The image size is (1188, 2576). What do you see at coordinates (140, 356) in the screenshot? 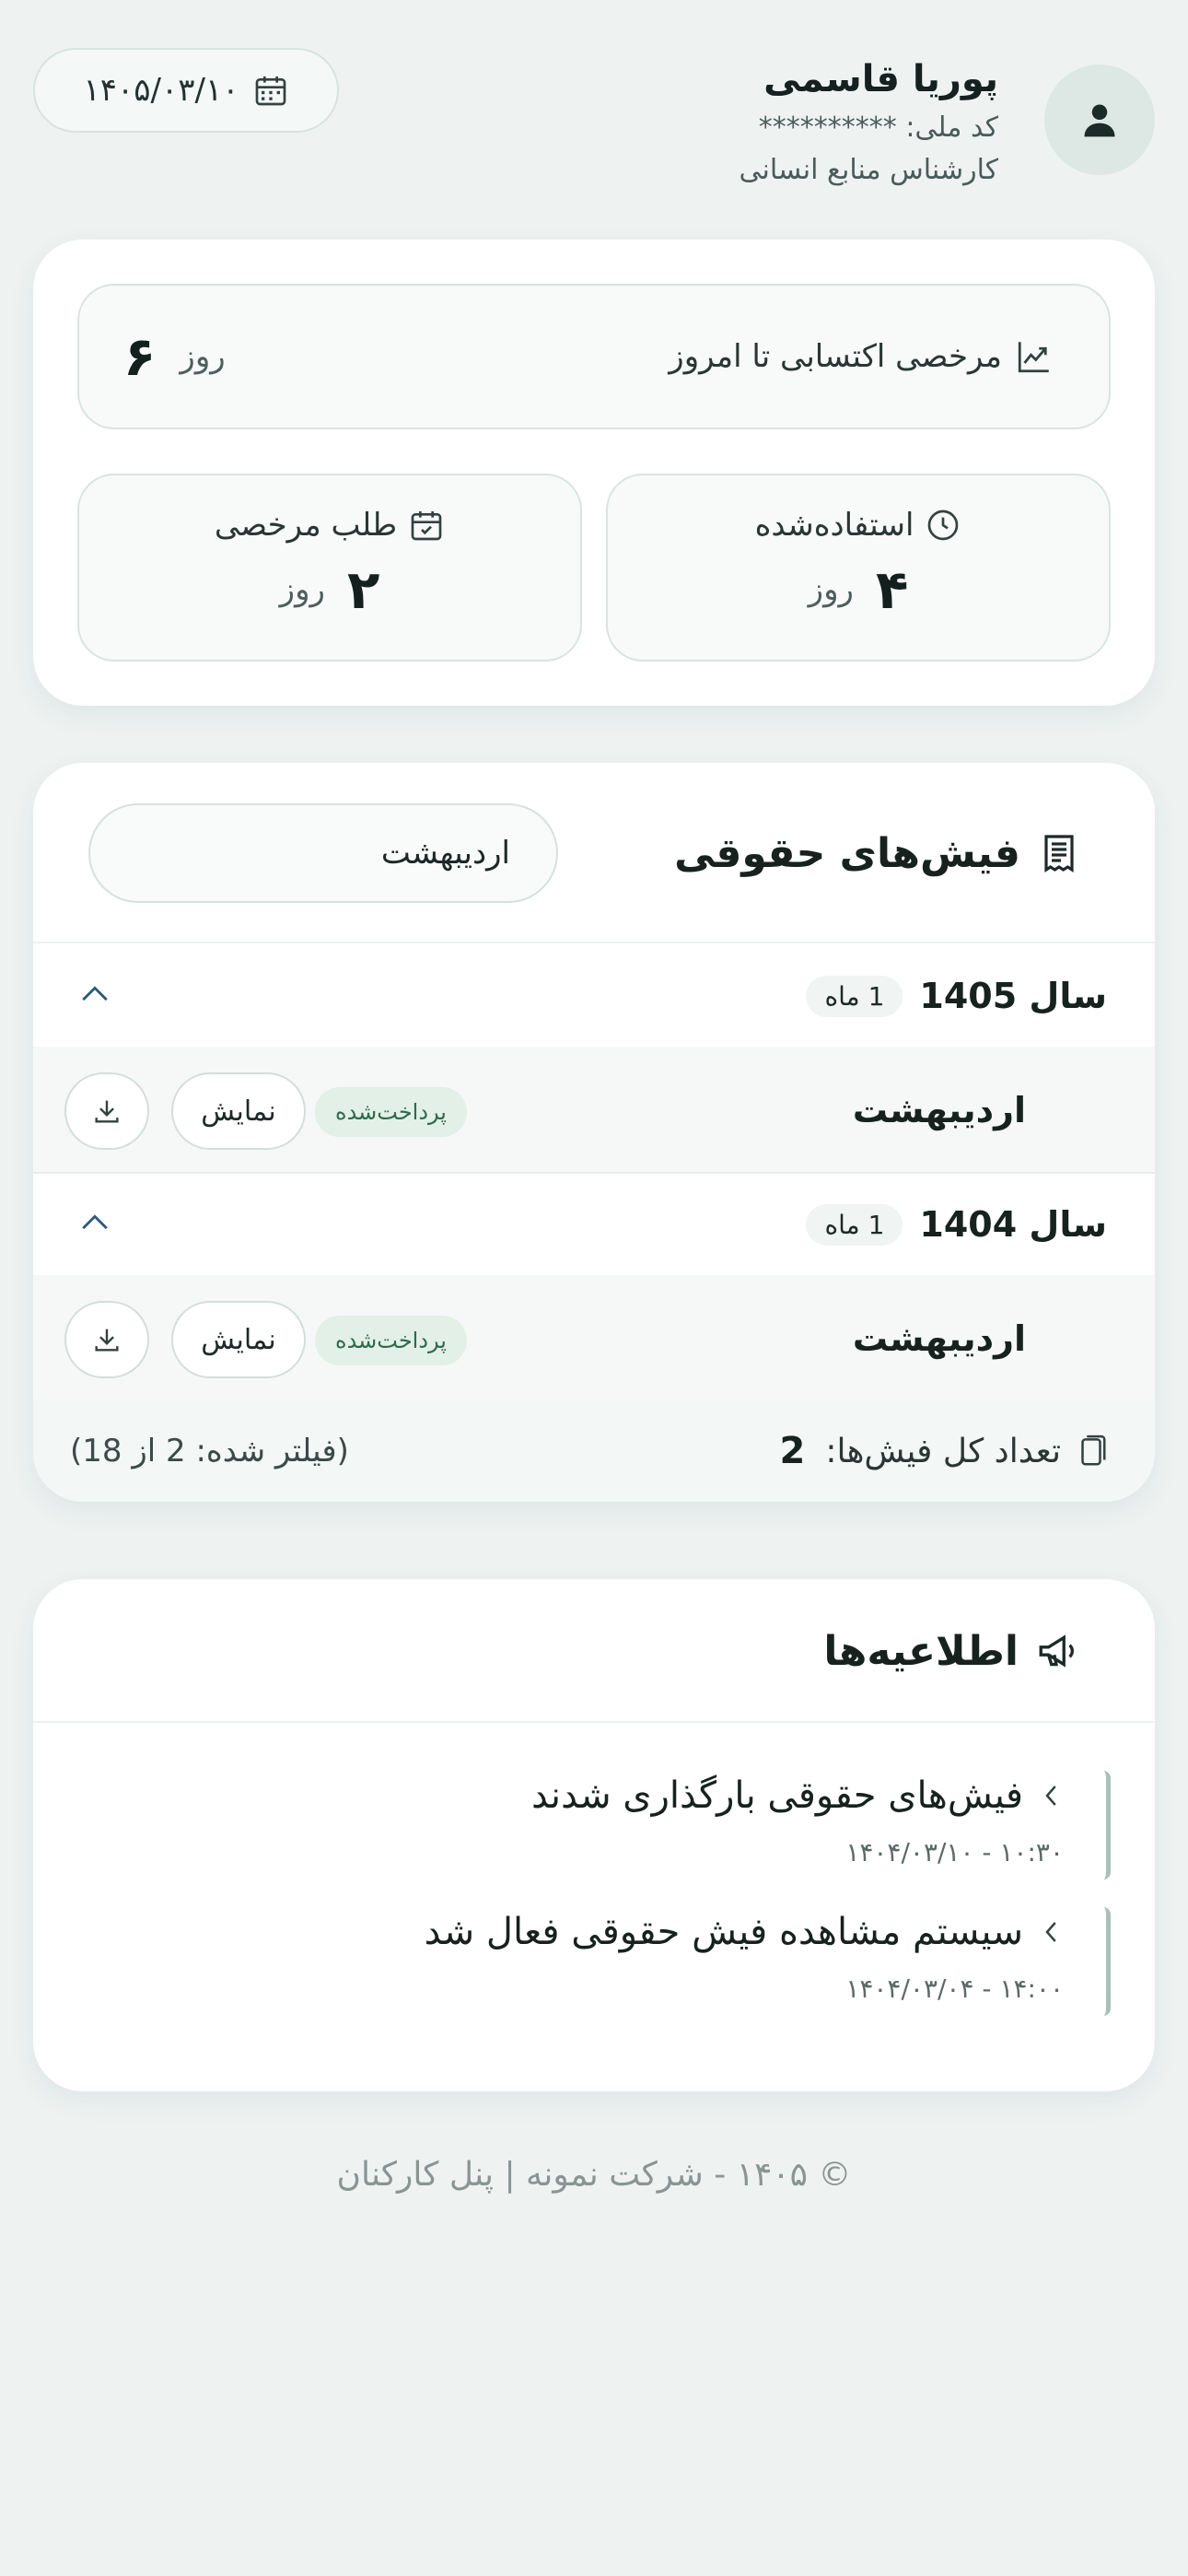
I see `accrued-leave-value: ۶` at bounding box center [140, 356].